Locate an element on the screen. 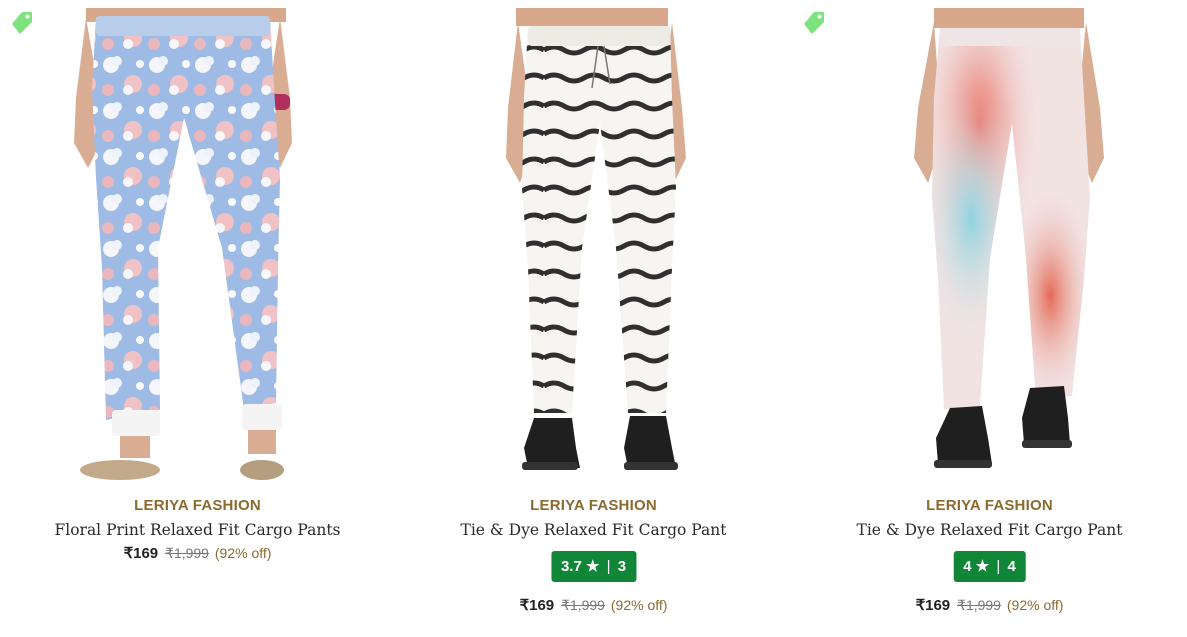 Image resolution: width=1187 pixels, height=637 pixels. rating-badge: 3.7 ★ | 3 is located at coordinates (593, 566).